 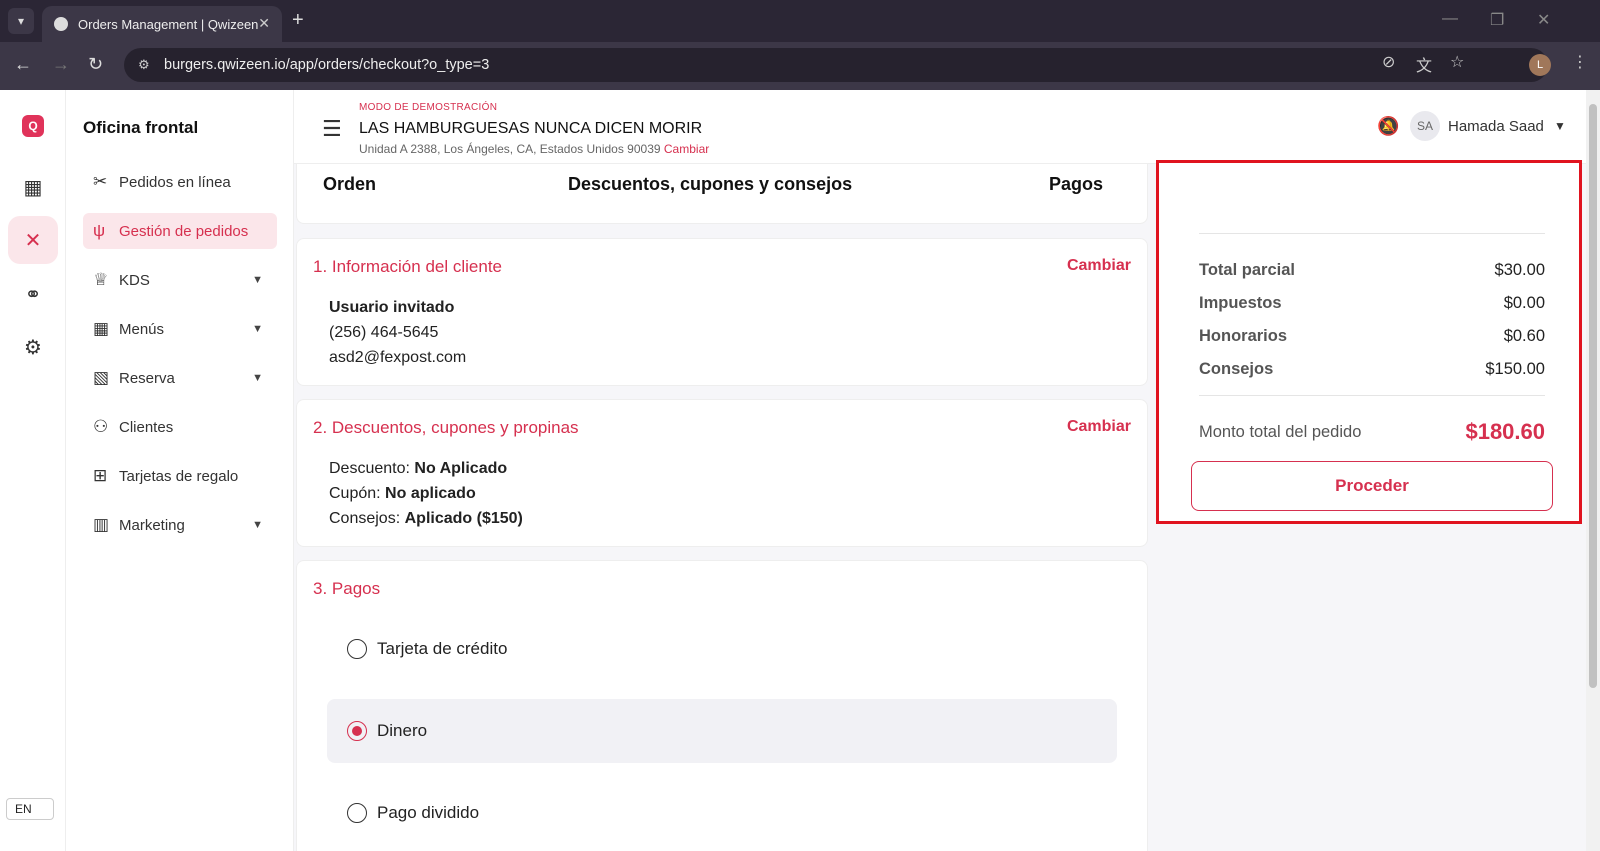 What do you see at coordinates (180, 378) in the screenshot?
I see `sidebar-item-reservations: ▧ Reserva ▼` at bounding box center [180, 378].